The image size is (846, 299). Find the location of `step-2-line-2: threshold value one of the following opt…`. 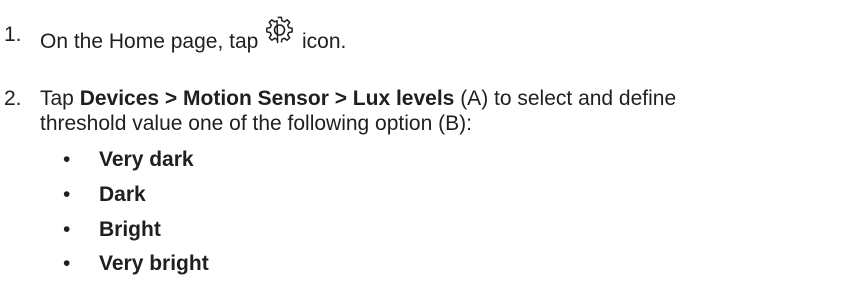

step-2-line-2: threshold value one of the following opt… is located at coordinates (256, 123).